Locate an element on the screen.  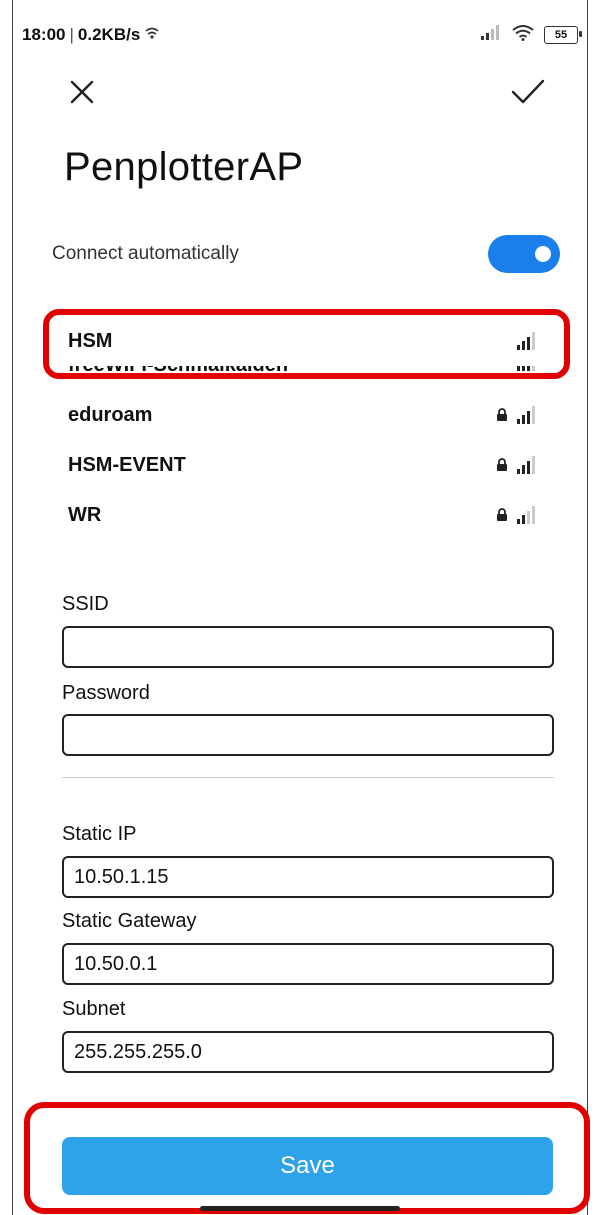
top-bar is located at coordinates (305, 92).